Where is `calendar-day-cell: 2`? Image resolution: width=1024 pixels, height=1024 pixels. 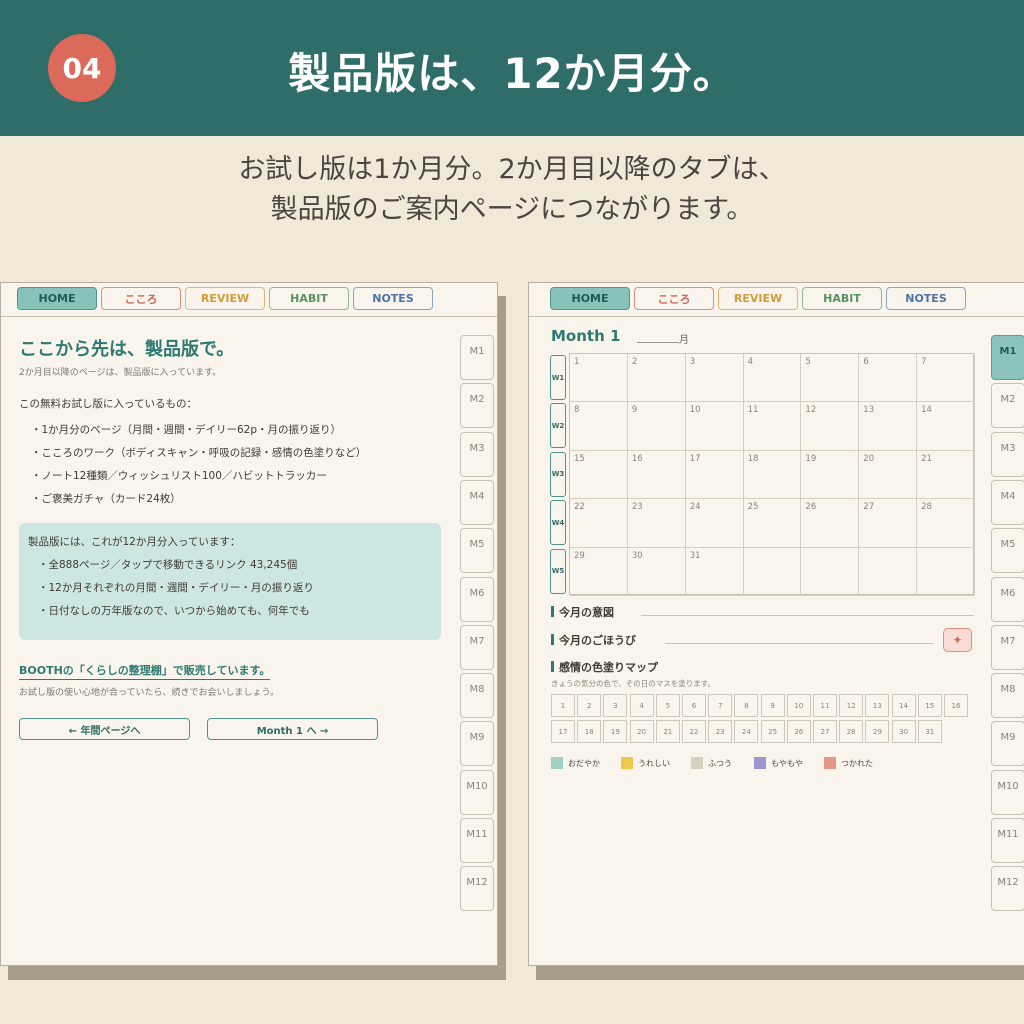 calendar-day-cell: 2 is located at coordinates (656, 378).